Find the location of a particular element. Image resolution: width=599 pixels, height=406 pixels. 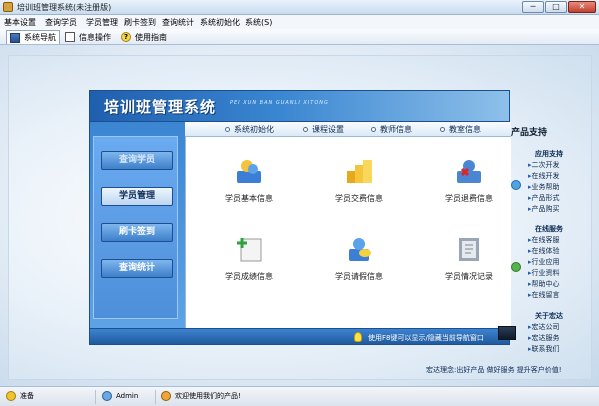

status-user-label: Admin is located at coordinates (127, 396).